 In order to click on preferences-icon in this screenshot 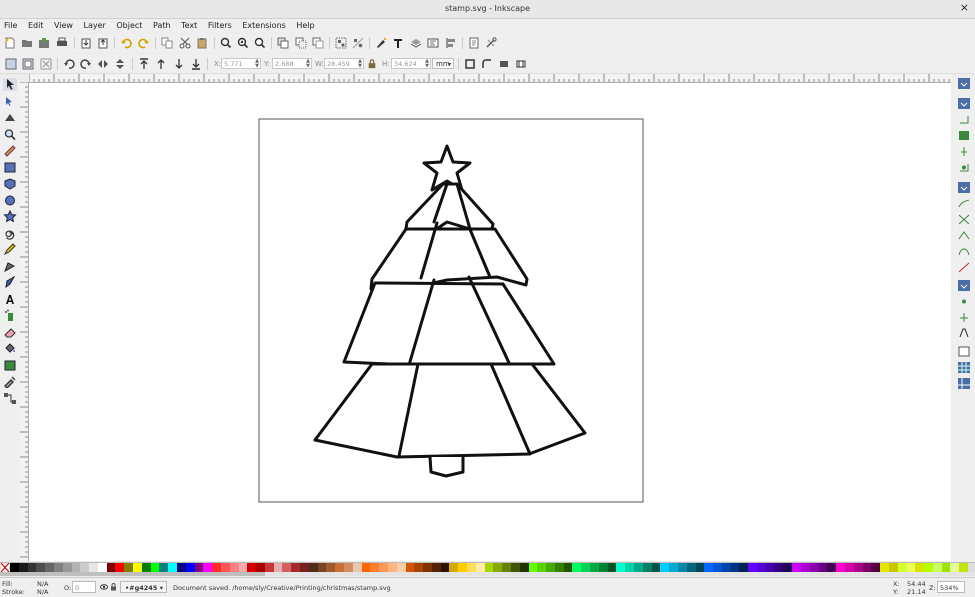, I will do `click(491, 43)`.